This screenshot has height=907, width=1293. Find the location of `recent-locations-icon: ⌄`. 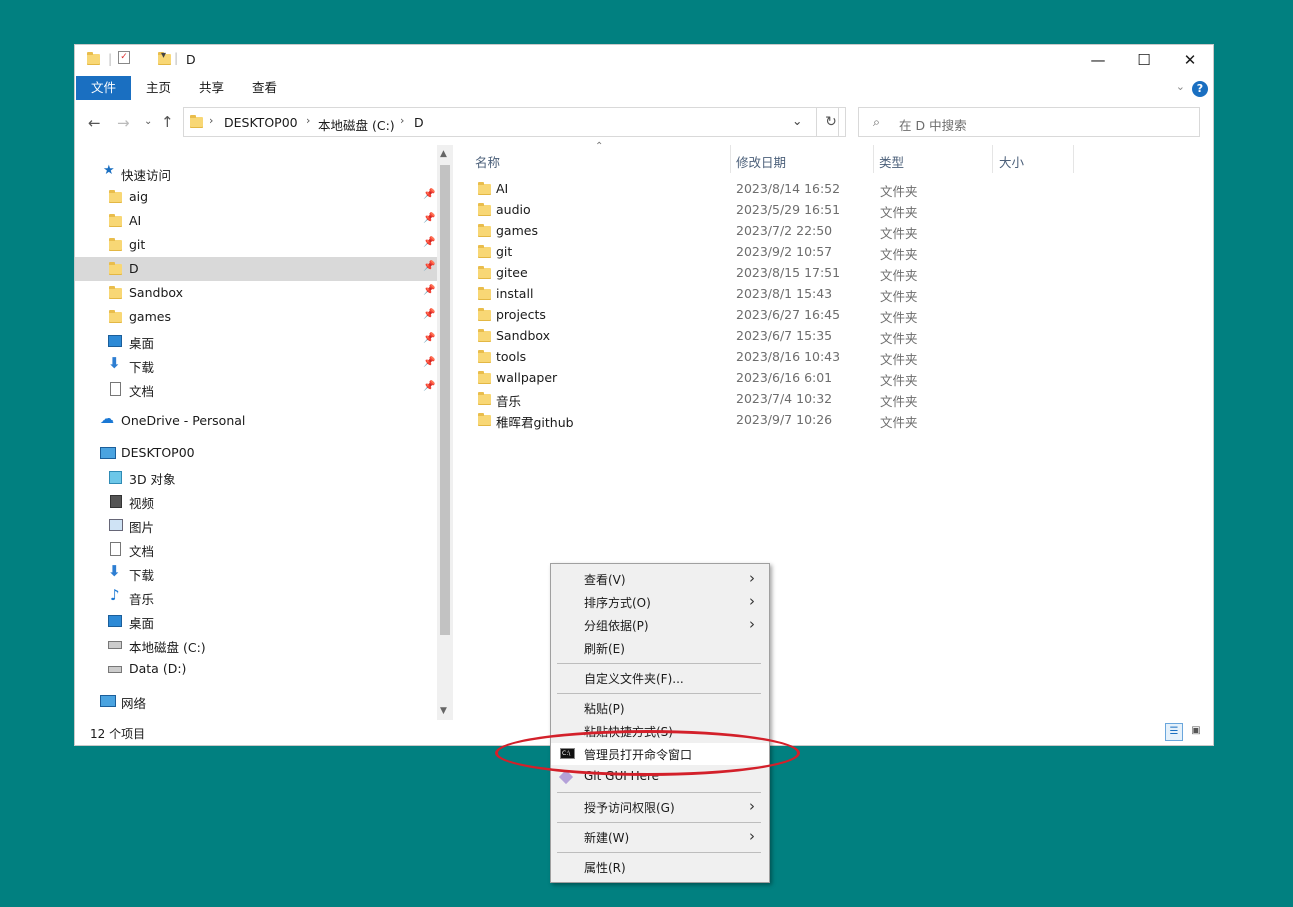

recent-locations-icon: ⌄ is located at coordinates (148, 121).